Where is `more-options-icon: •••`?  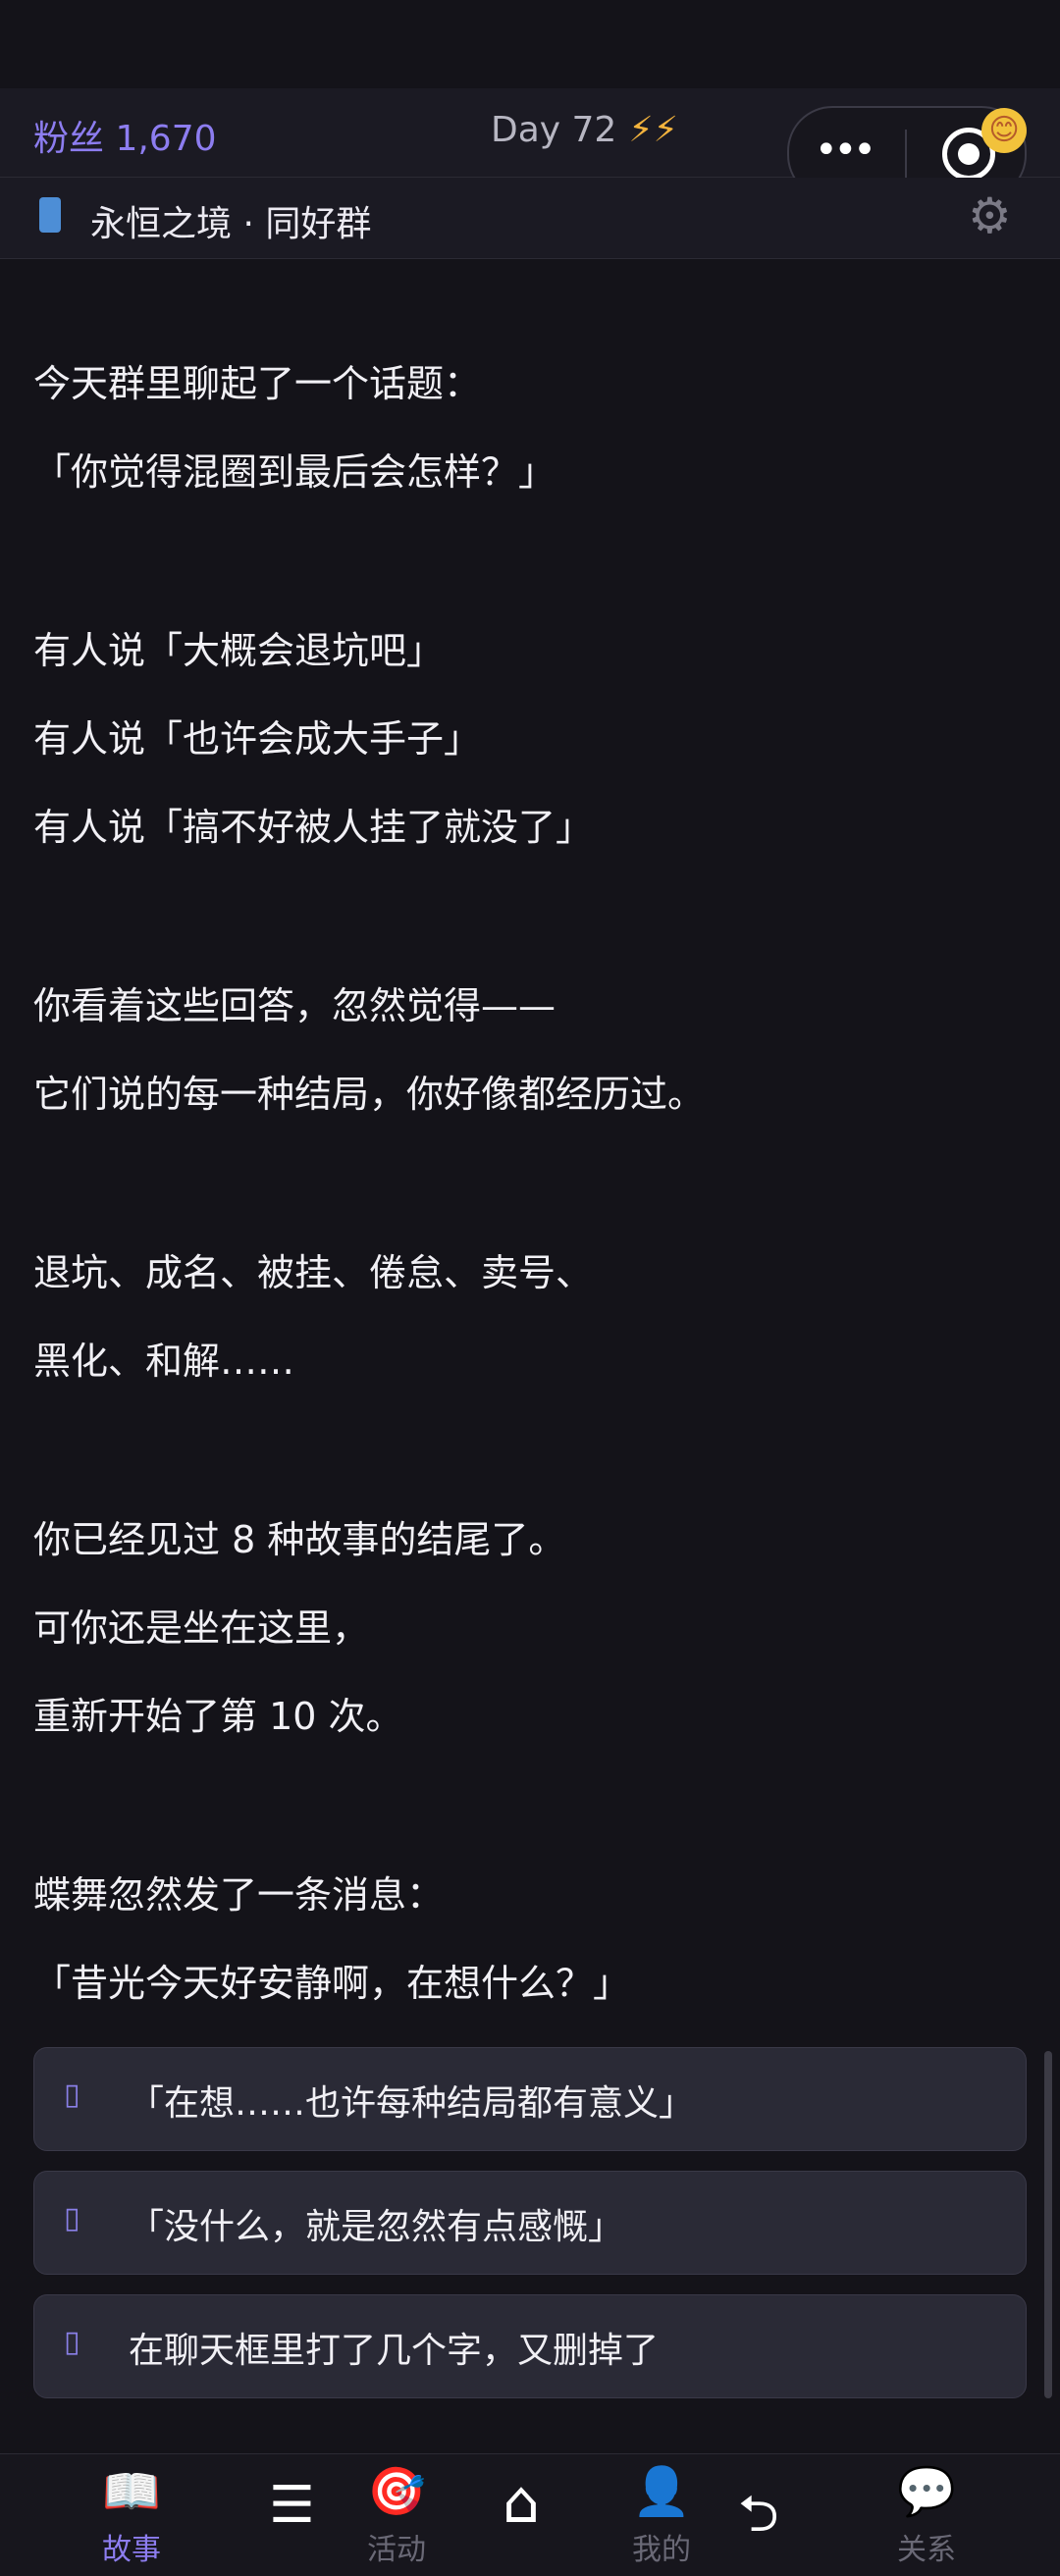
more-options-icon: ••• is located at coordinates (846, 150).